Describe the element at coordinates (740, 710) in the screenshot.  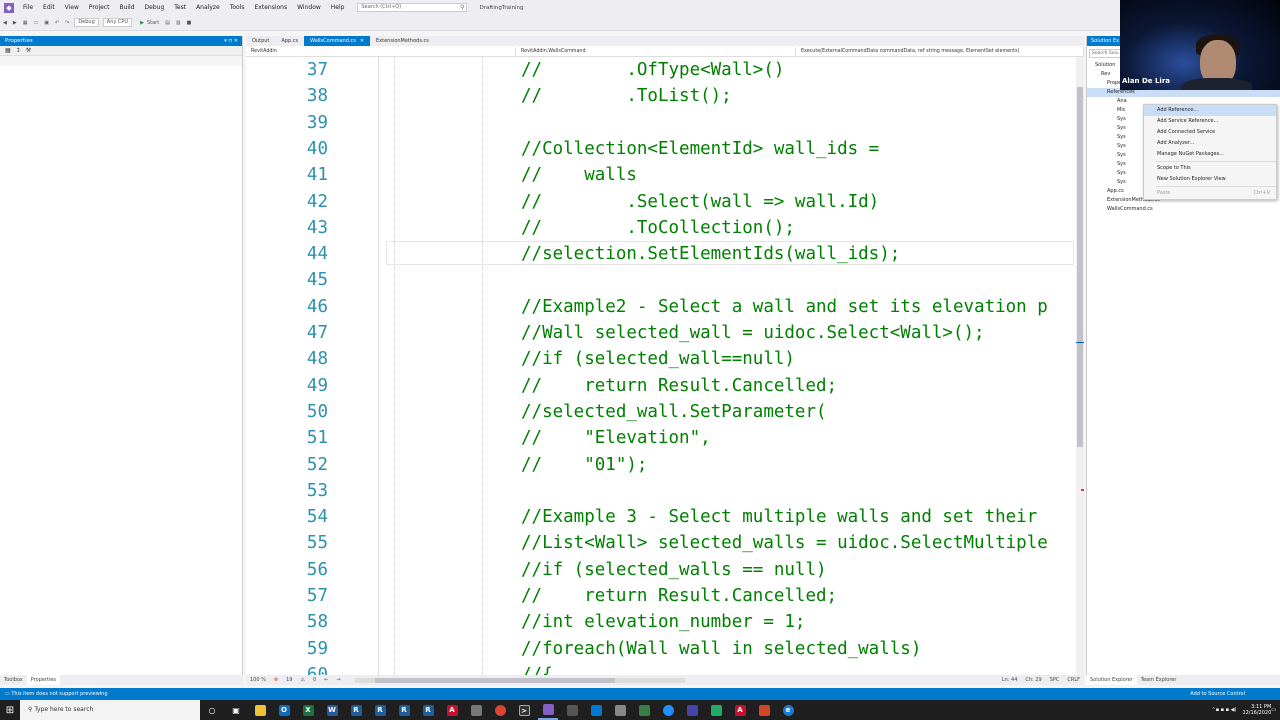
I see `acrobat-icon: A` at that location.